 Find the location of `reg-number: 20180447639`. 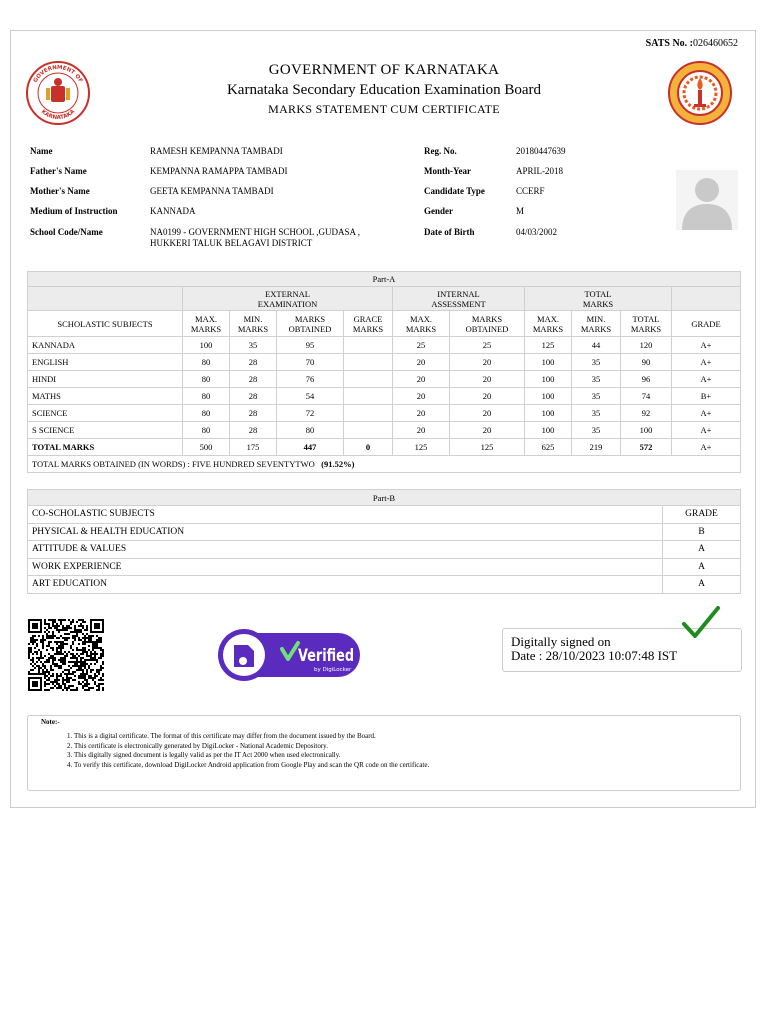

reg-number: 20180447639 is located at coordinates (541, 151).